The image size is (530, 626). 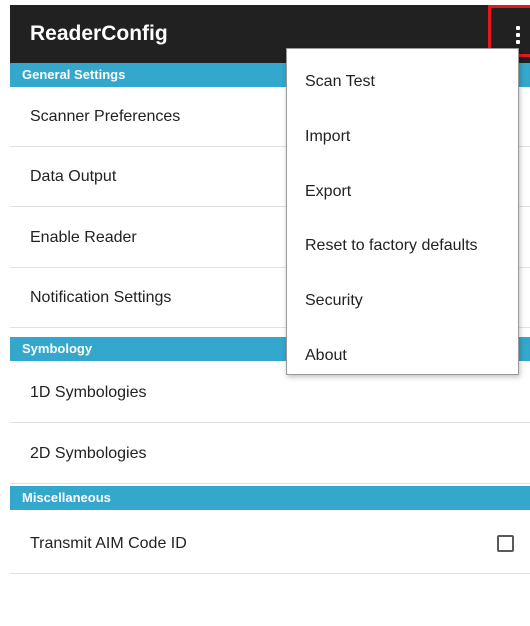 What do you see at coordinates (99, 33) in the screenshot?
I see `app-title: ReaderConfig` at bounding box center [99, 33].